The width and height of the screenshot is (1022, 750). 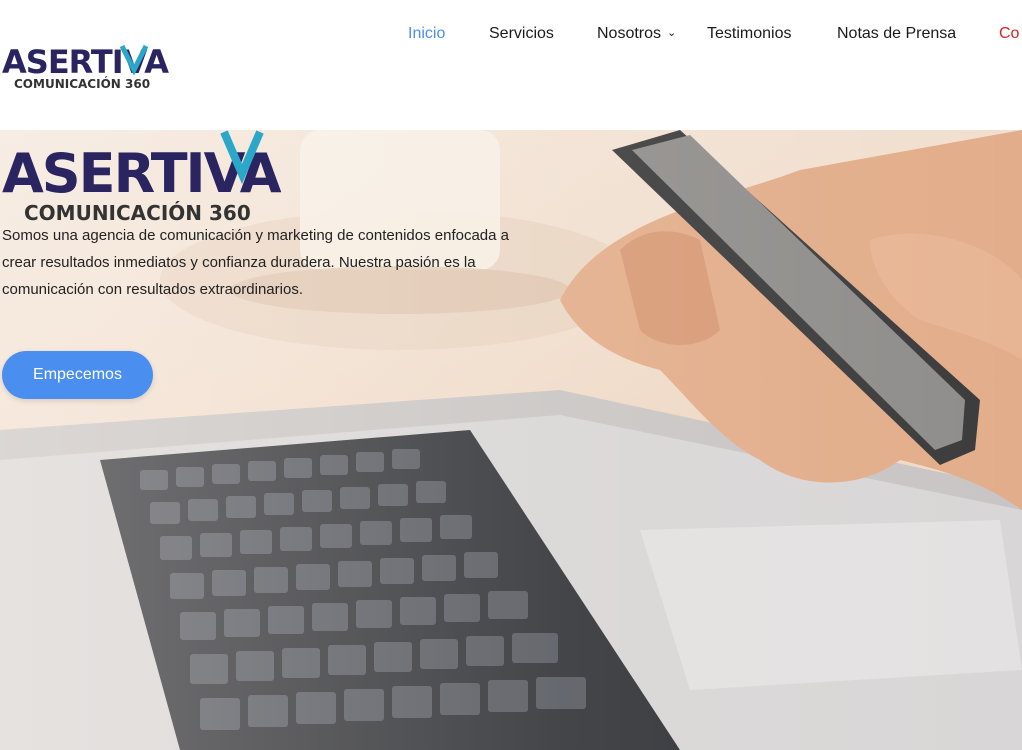 What do you see at coordinates (749, 34) in the screenshot?
I see `nav-item-testimonios: Testimonios` at bounding box center [749, 34].